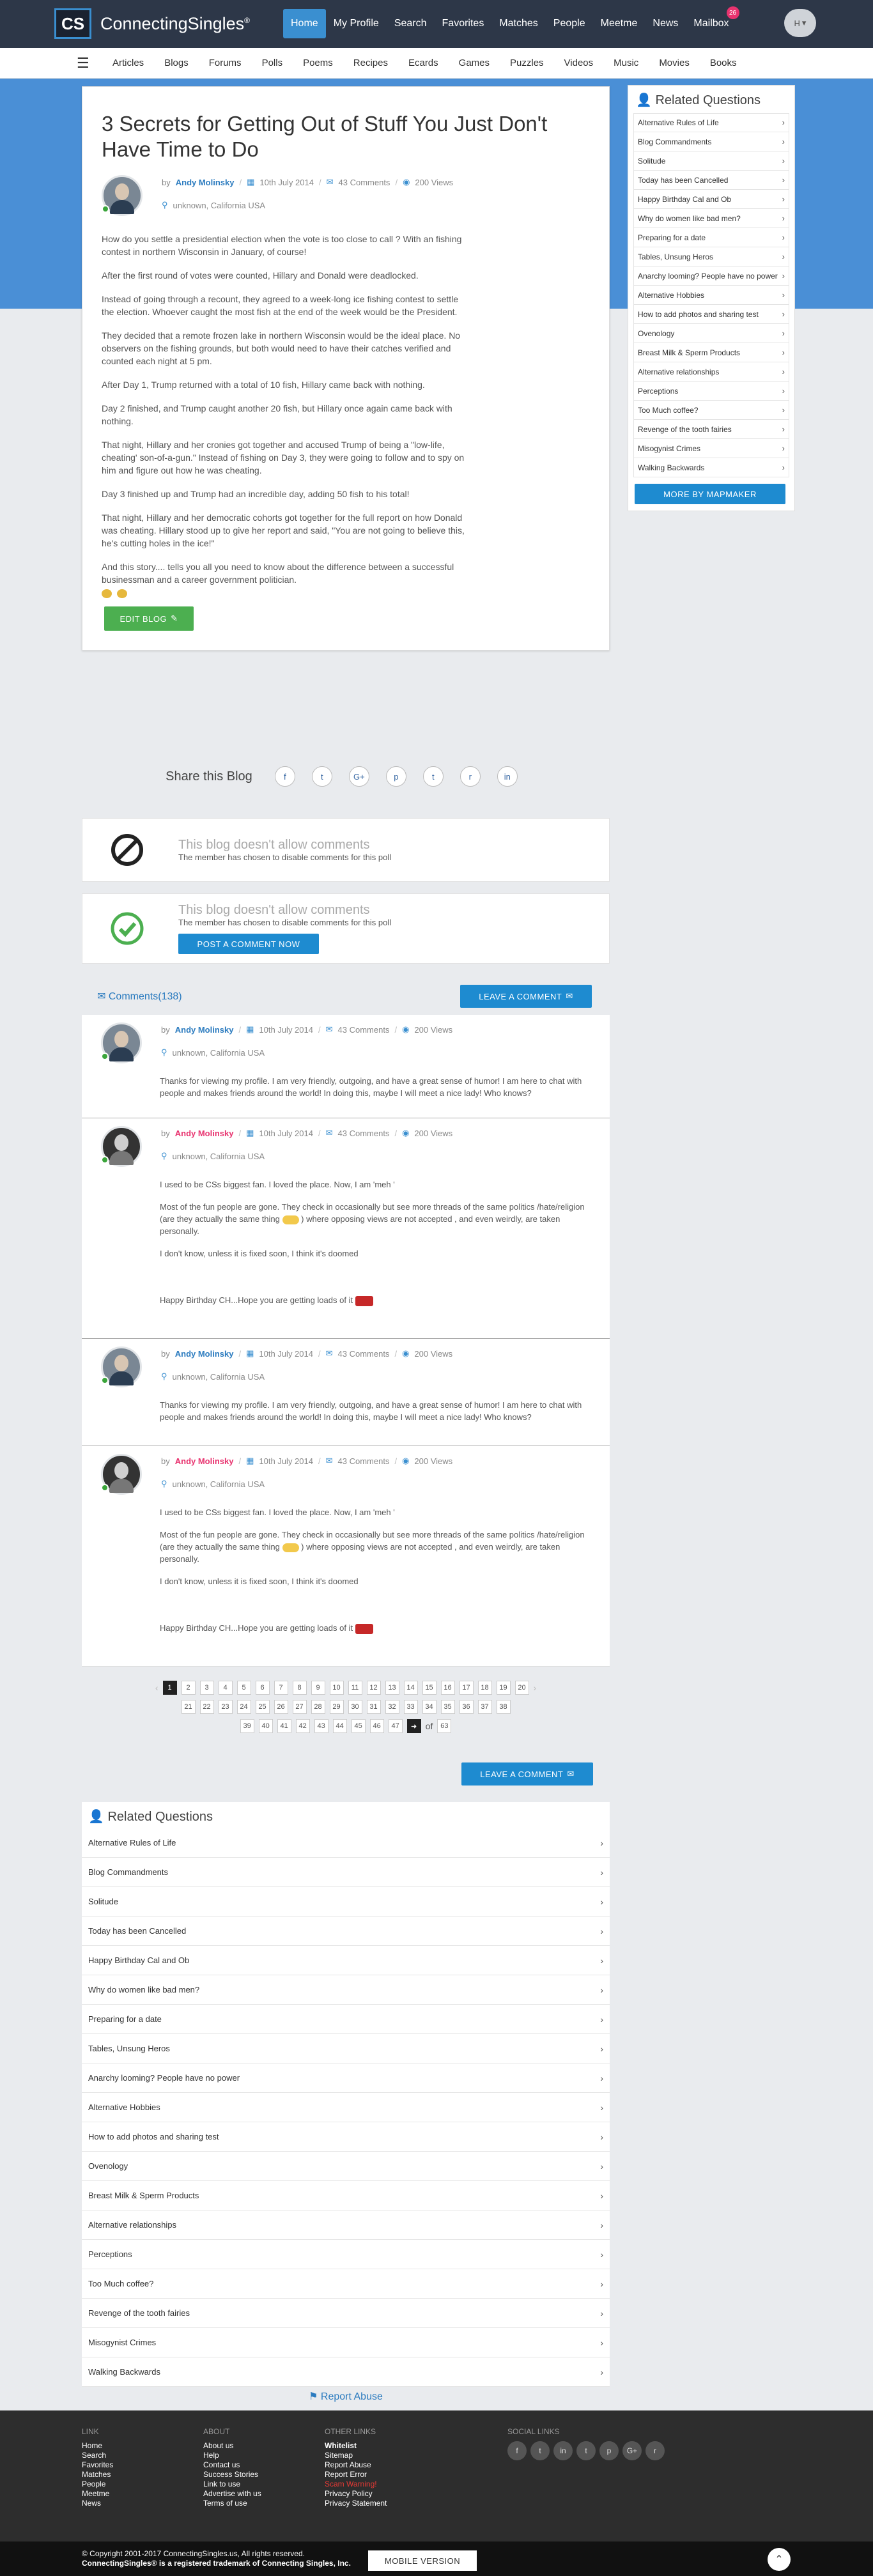 The width and height of the screenshot is (873, 2576). What do you see at coordinates (433, 776) in the screenshot?
I see `tumblr-icon: t` at bounding box center [433, 776].